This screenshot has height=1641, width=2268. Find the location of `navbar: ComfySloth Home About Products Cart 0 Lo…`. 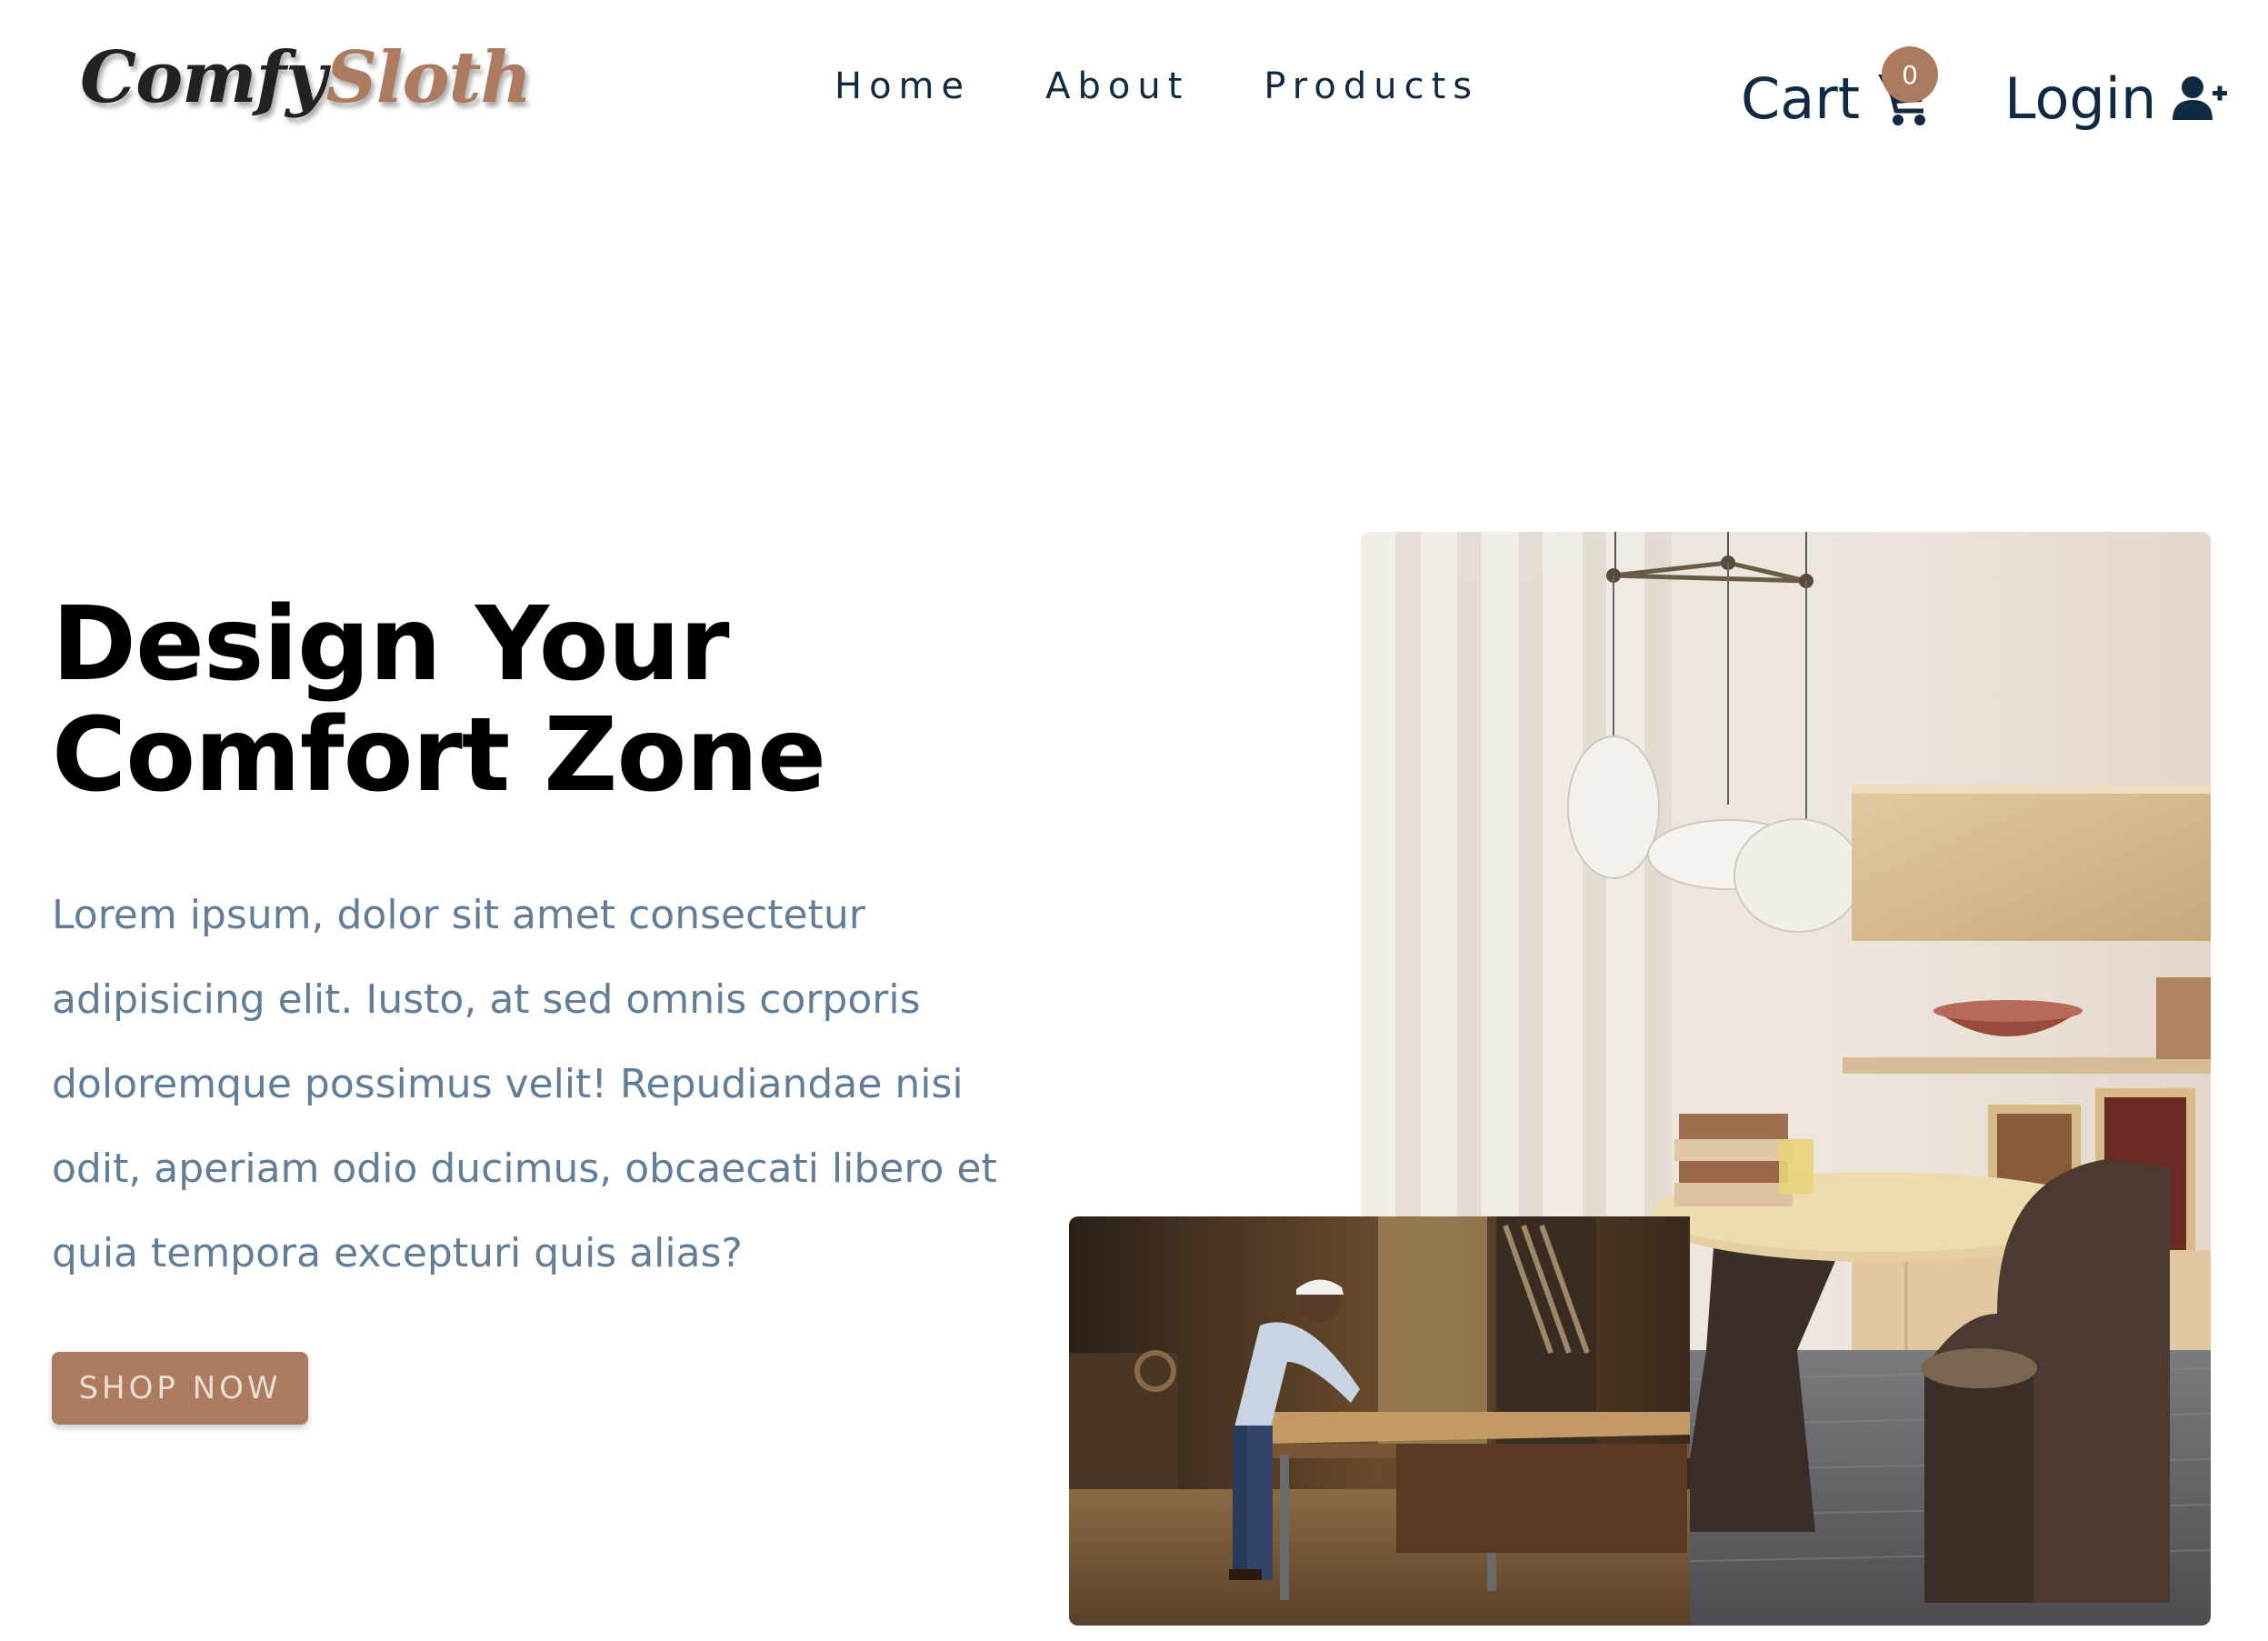

navbar: ComfySloth Home About Products Cart 0 Lo… is located at coordinates (1134, 91).